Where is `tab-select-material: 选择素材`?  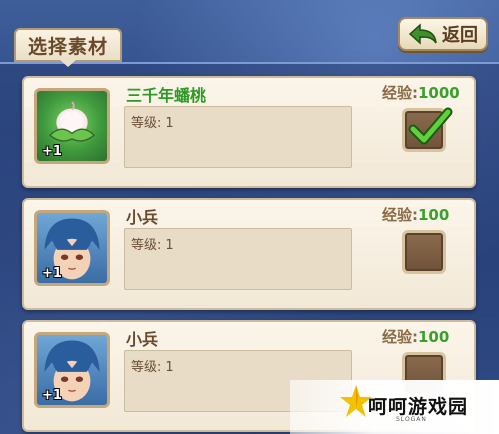 tab-select-material: 选择素材 is located at coordinates (68, 45).